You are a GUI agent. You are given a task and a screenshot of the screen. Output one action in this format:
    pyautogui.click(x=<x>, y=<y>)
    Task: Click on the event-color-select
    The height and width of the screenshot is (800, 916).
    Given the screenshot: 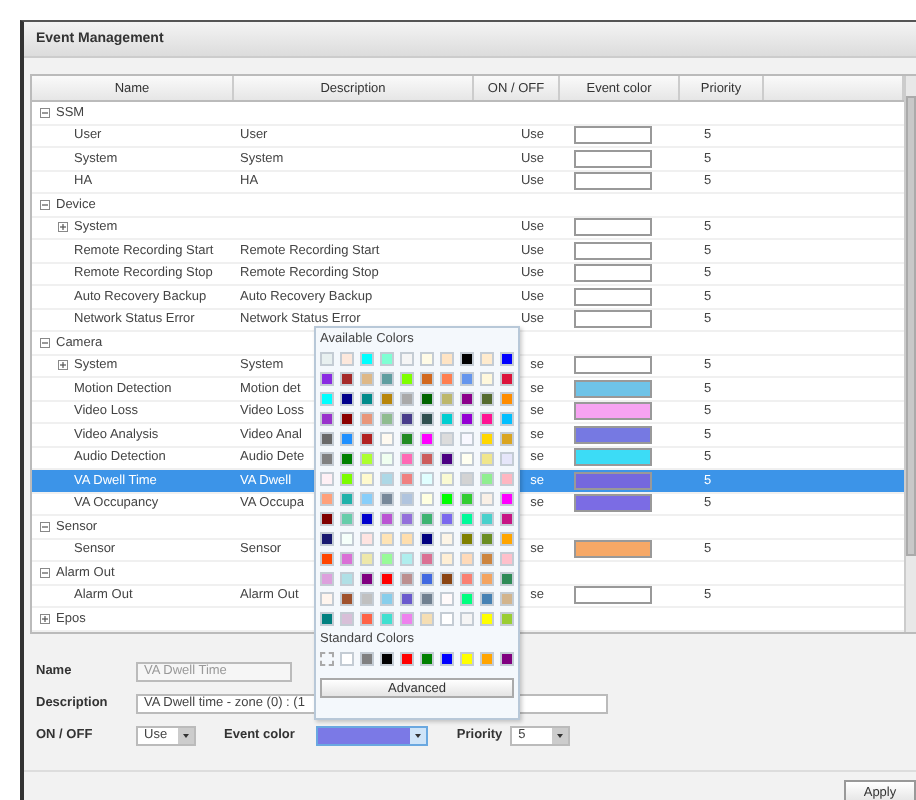 What is the action you would take?
    pyautogui.click(x=372, y=735)
    